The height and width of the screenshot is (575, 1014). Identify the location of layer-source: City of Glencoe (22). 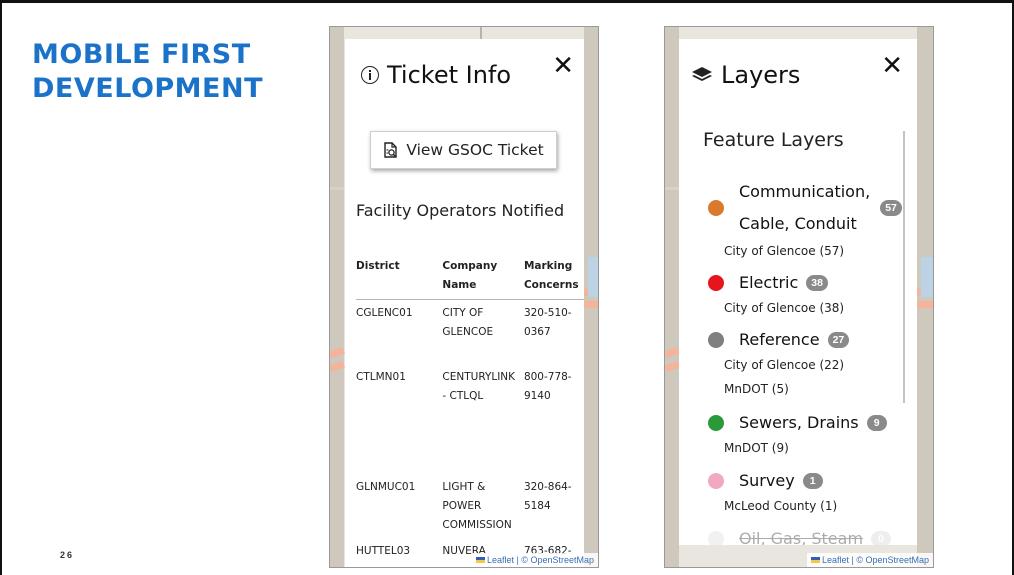
(784, 365).